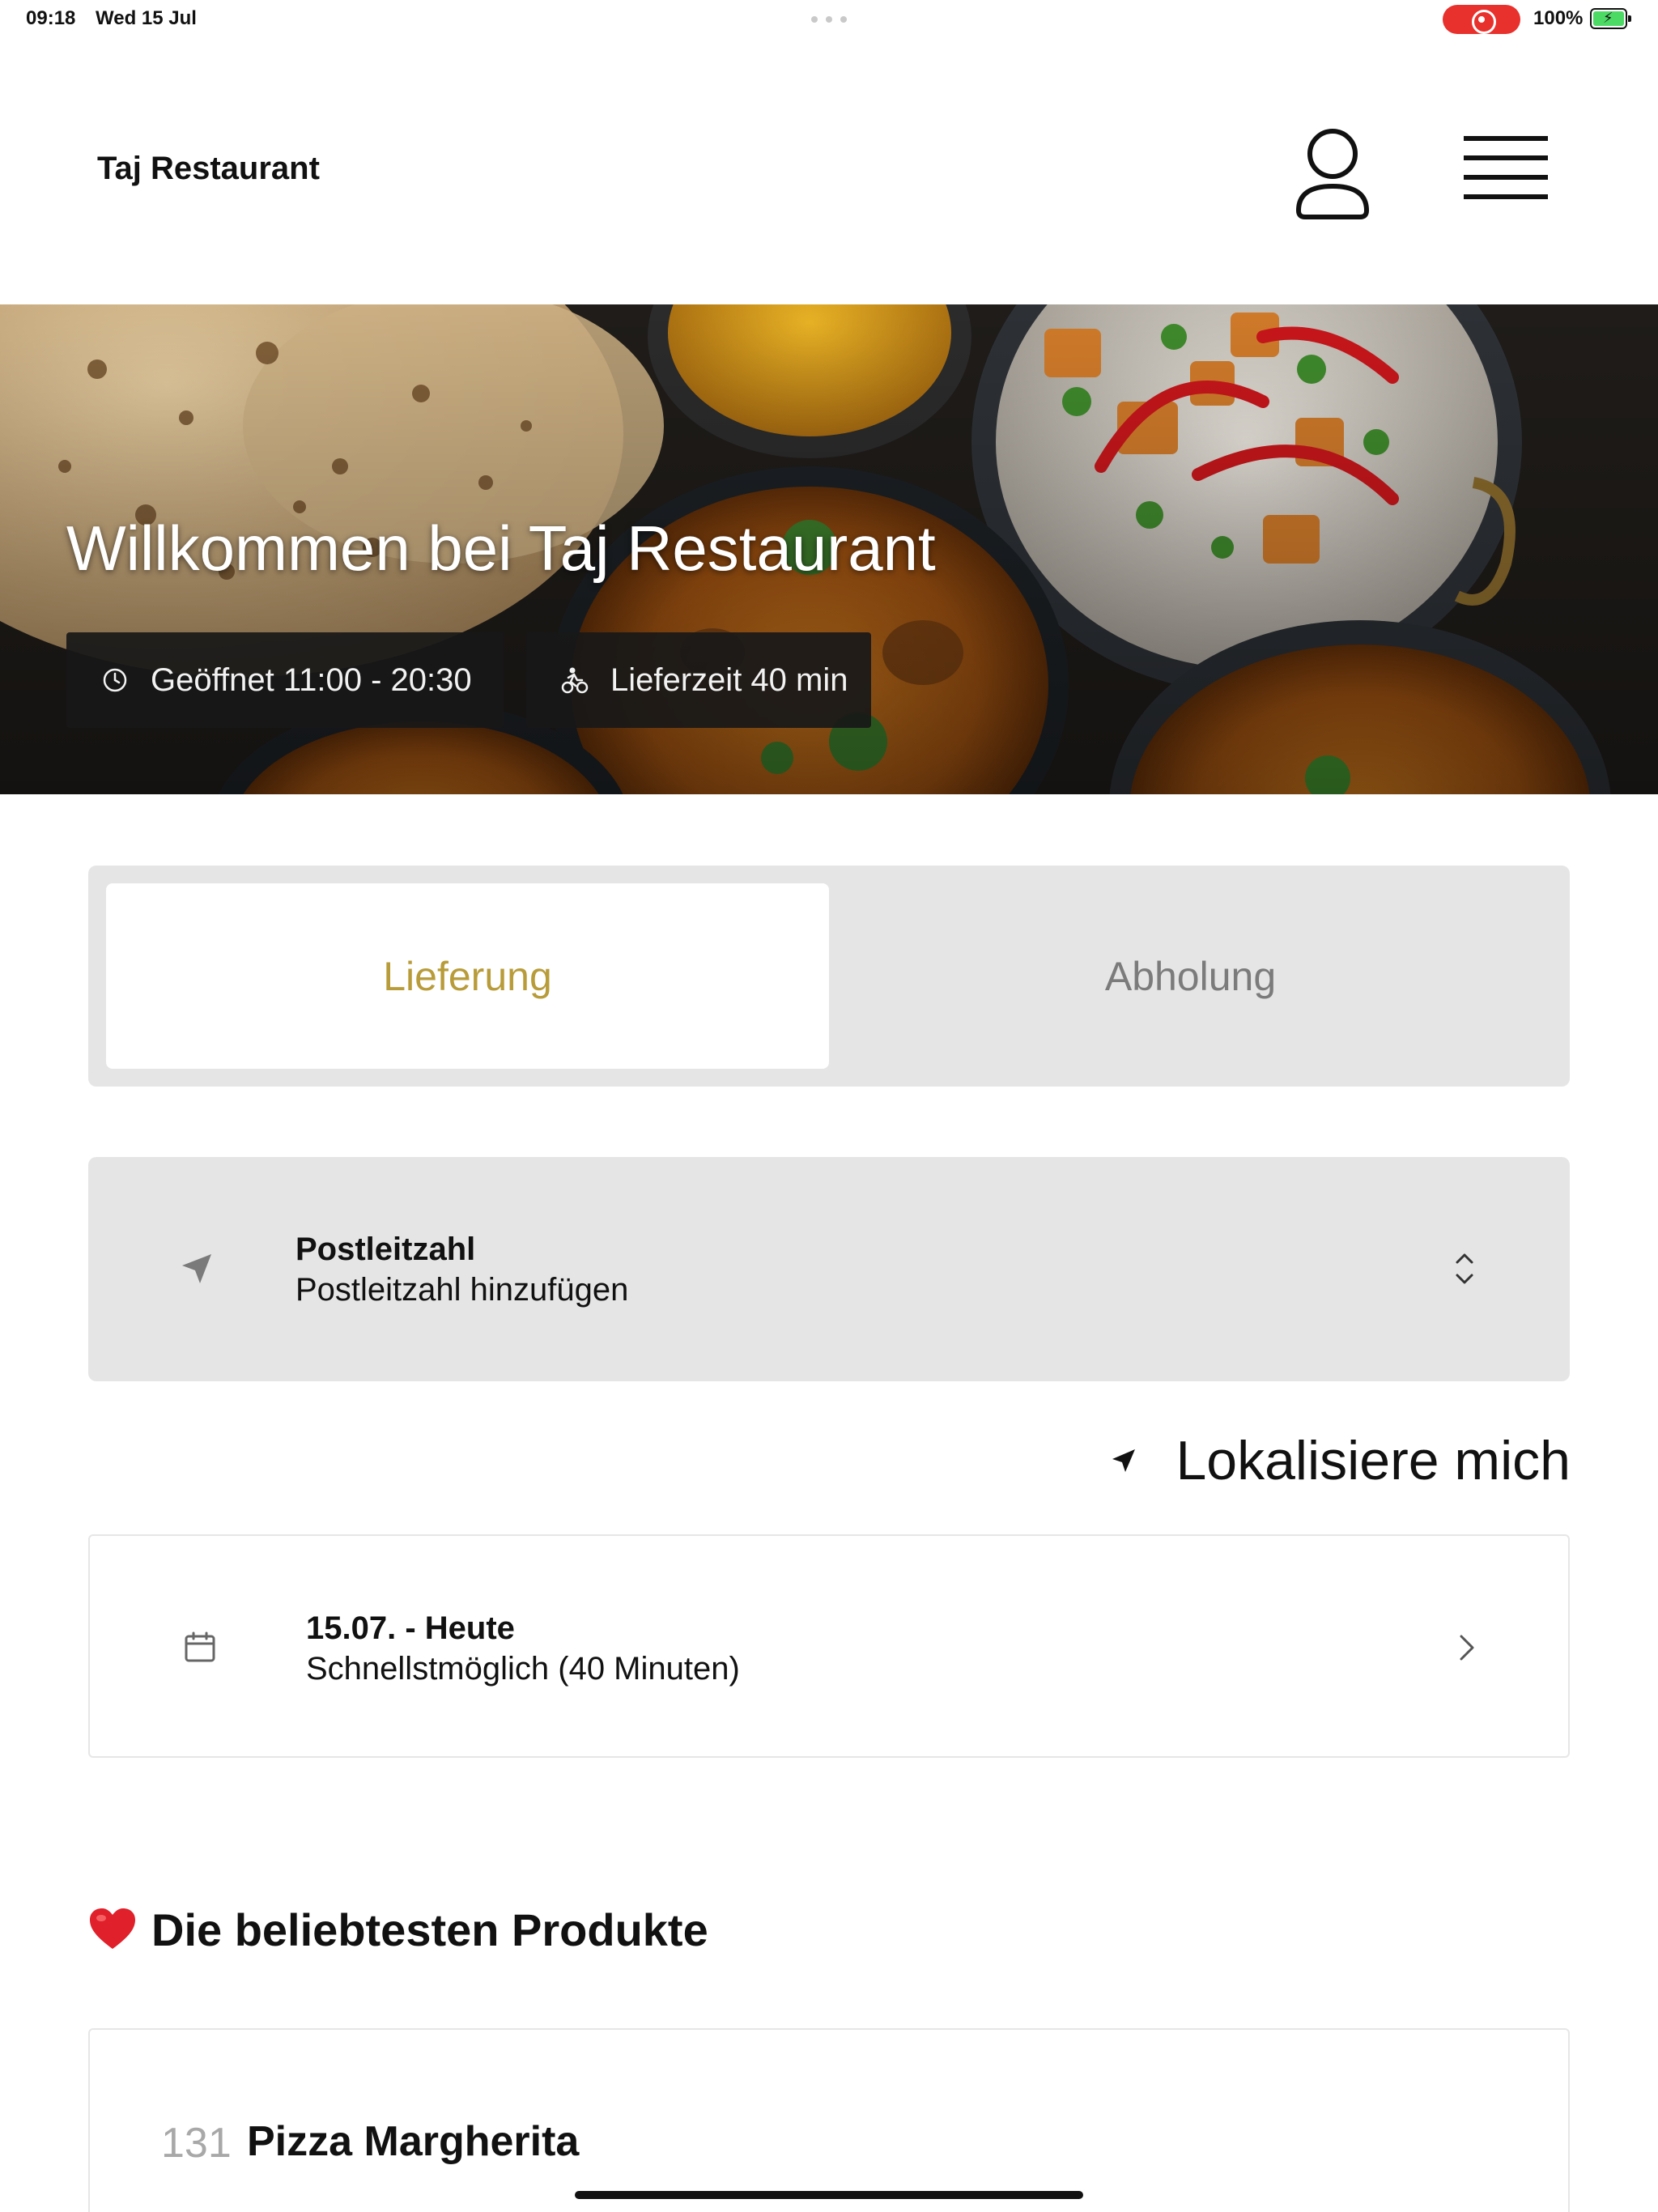 The image size is (1658, 2212). I want to click on product-number: 131, so click(196, 2144).